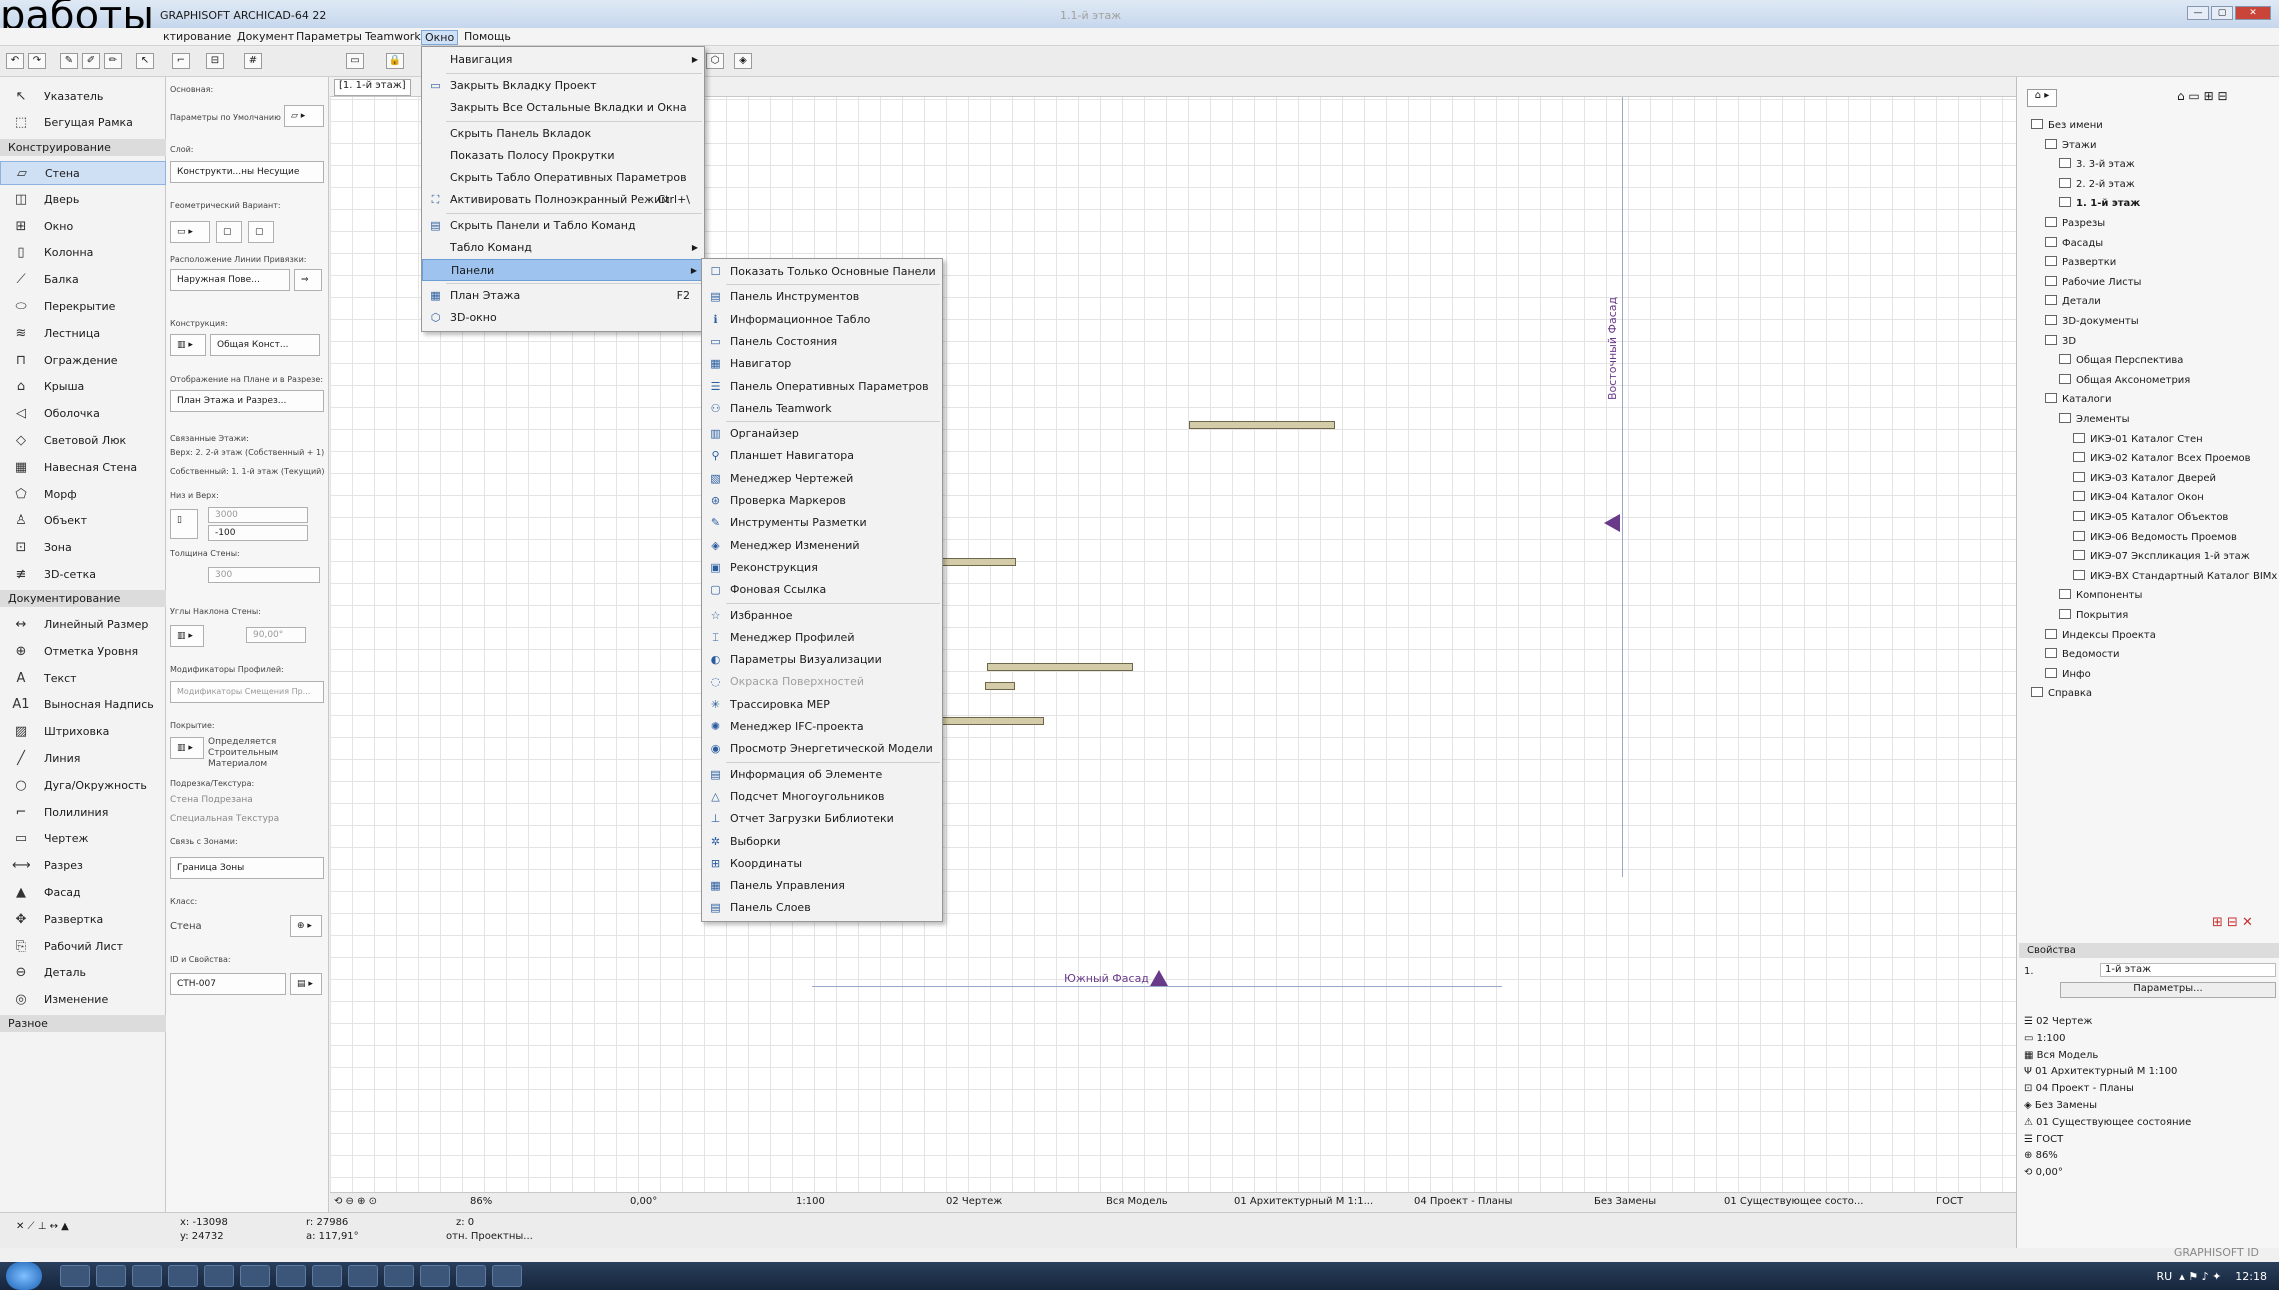 This screenshot has height=1290, width=2279. Describe the element at coordinates (2082, 654) in the screenshot. I see `nav-tree-item: Ведомости` at that location.